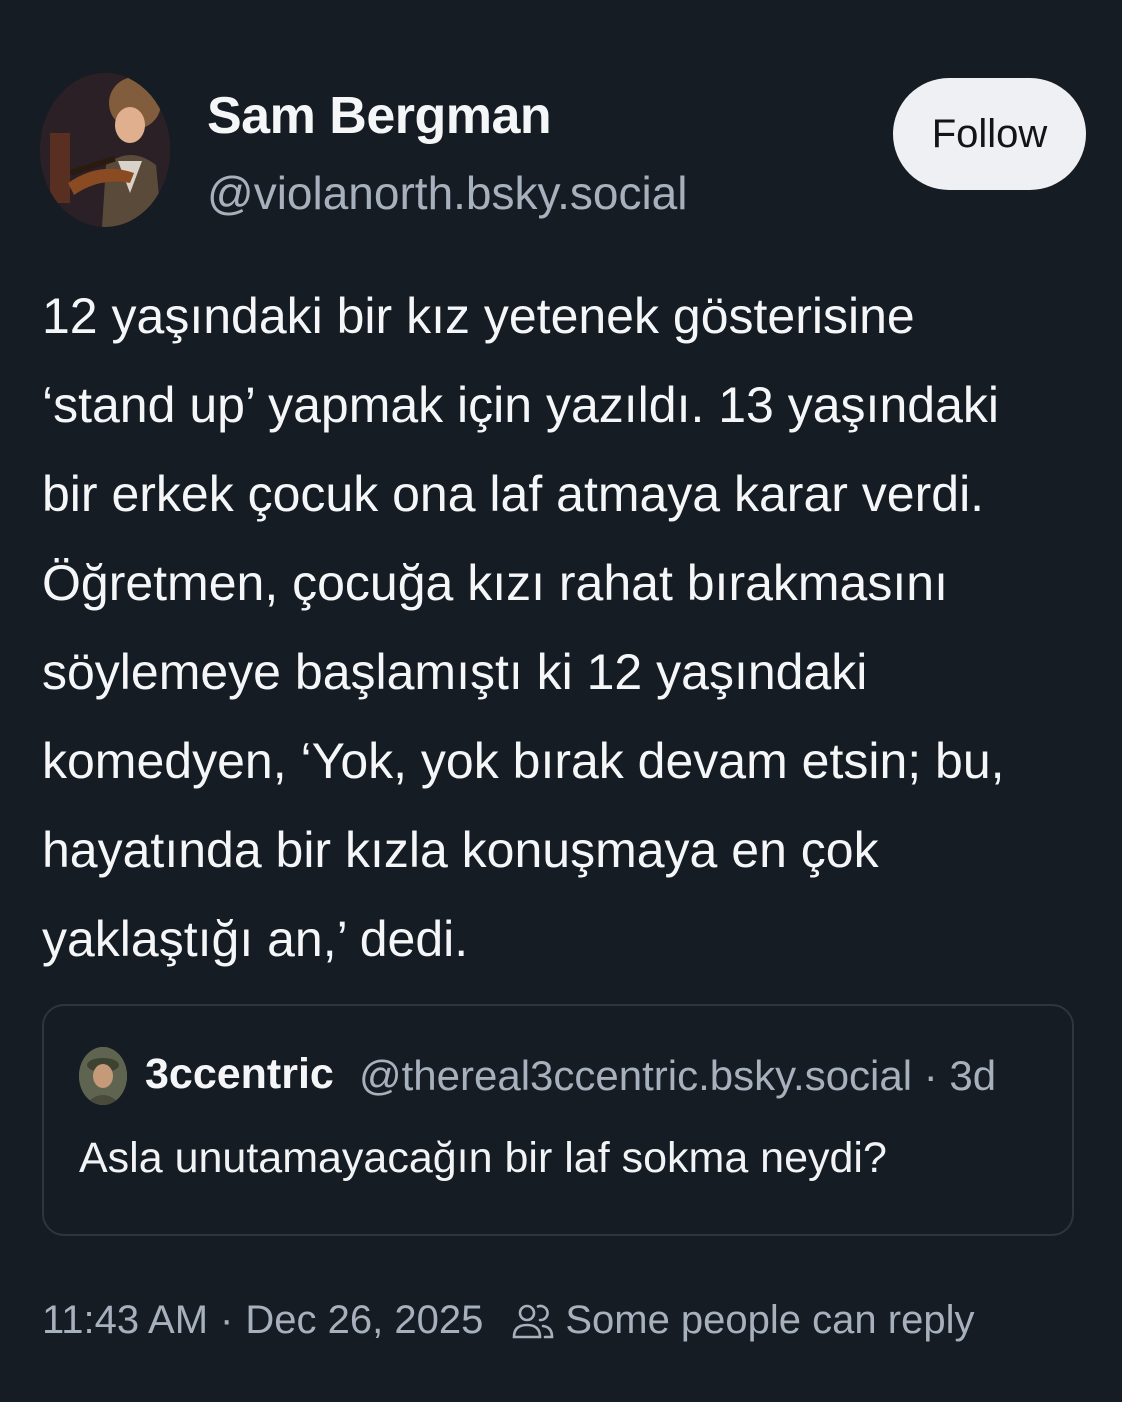 The width and height of the screenshot is (1122, 1402). Describe the element at coordinates (495, 583) in the screenshot. I see `post-text-line: Öğretmen, çocuğa kızı rahat bırakmasını` at that location.